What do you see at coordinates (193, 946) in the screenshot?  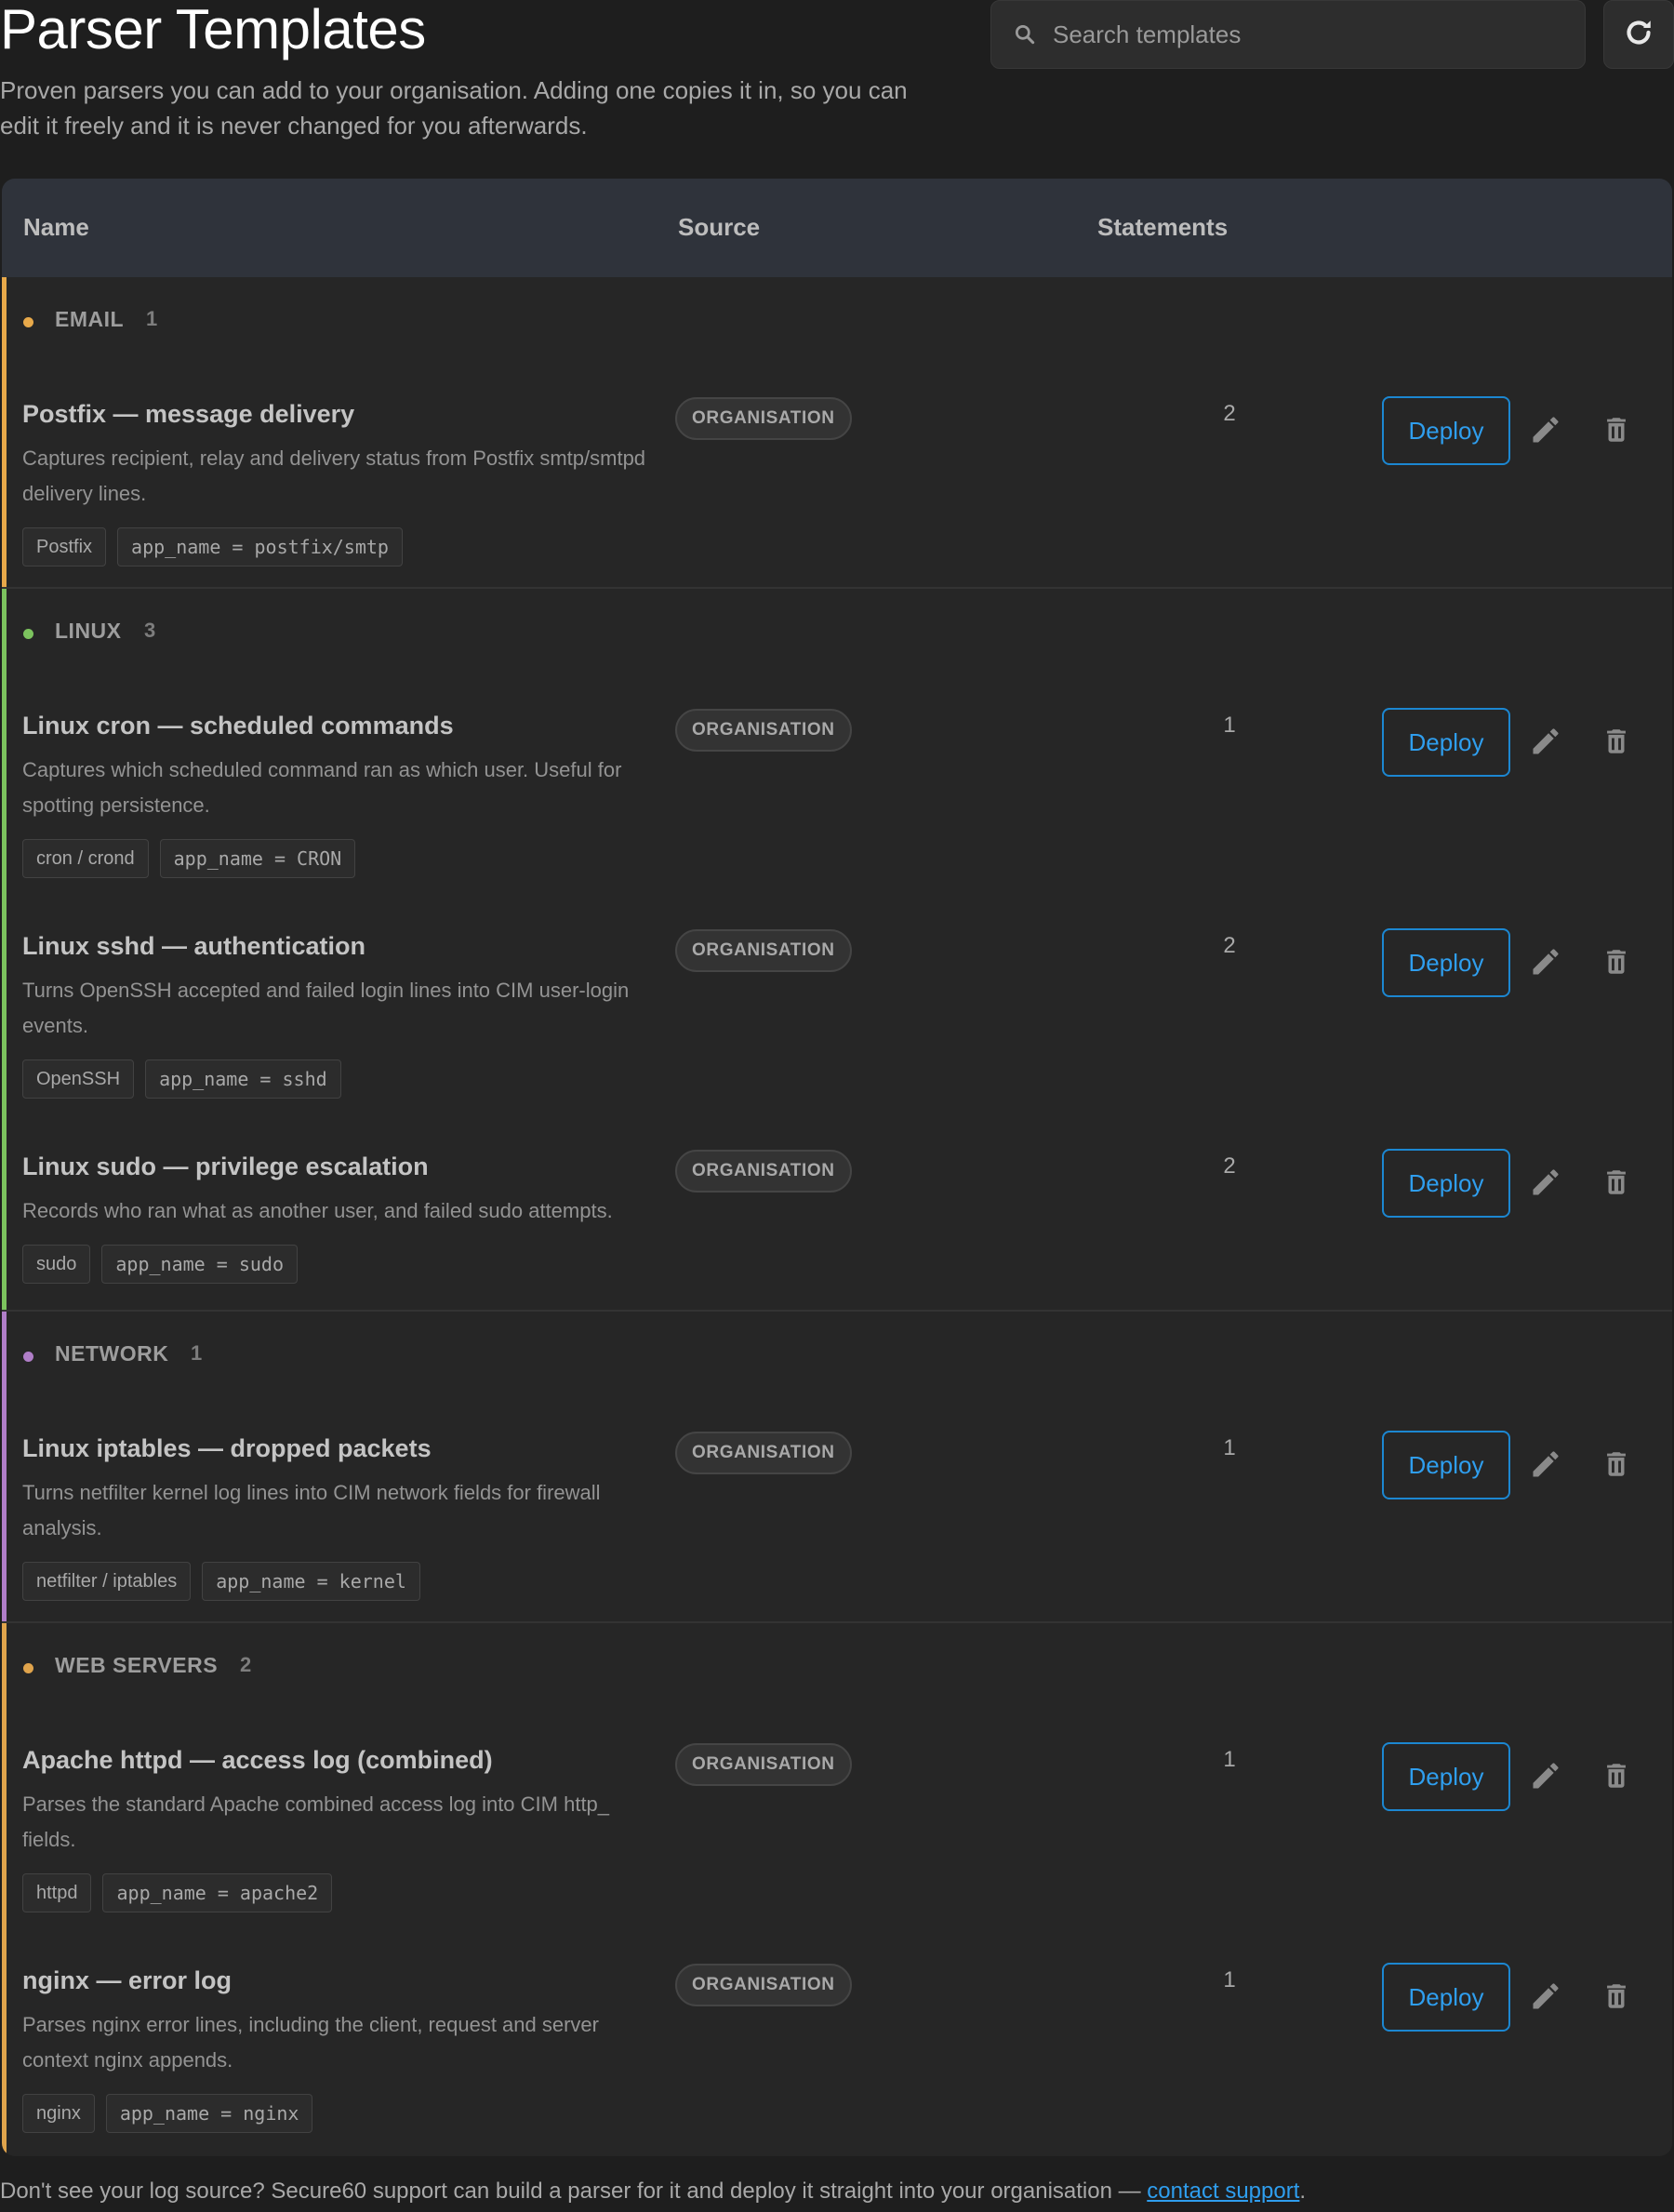 I see `template-title: Linux sshd — authentication` at bounding box center [193, 946].